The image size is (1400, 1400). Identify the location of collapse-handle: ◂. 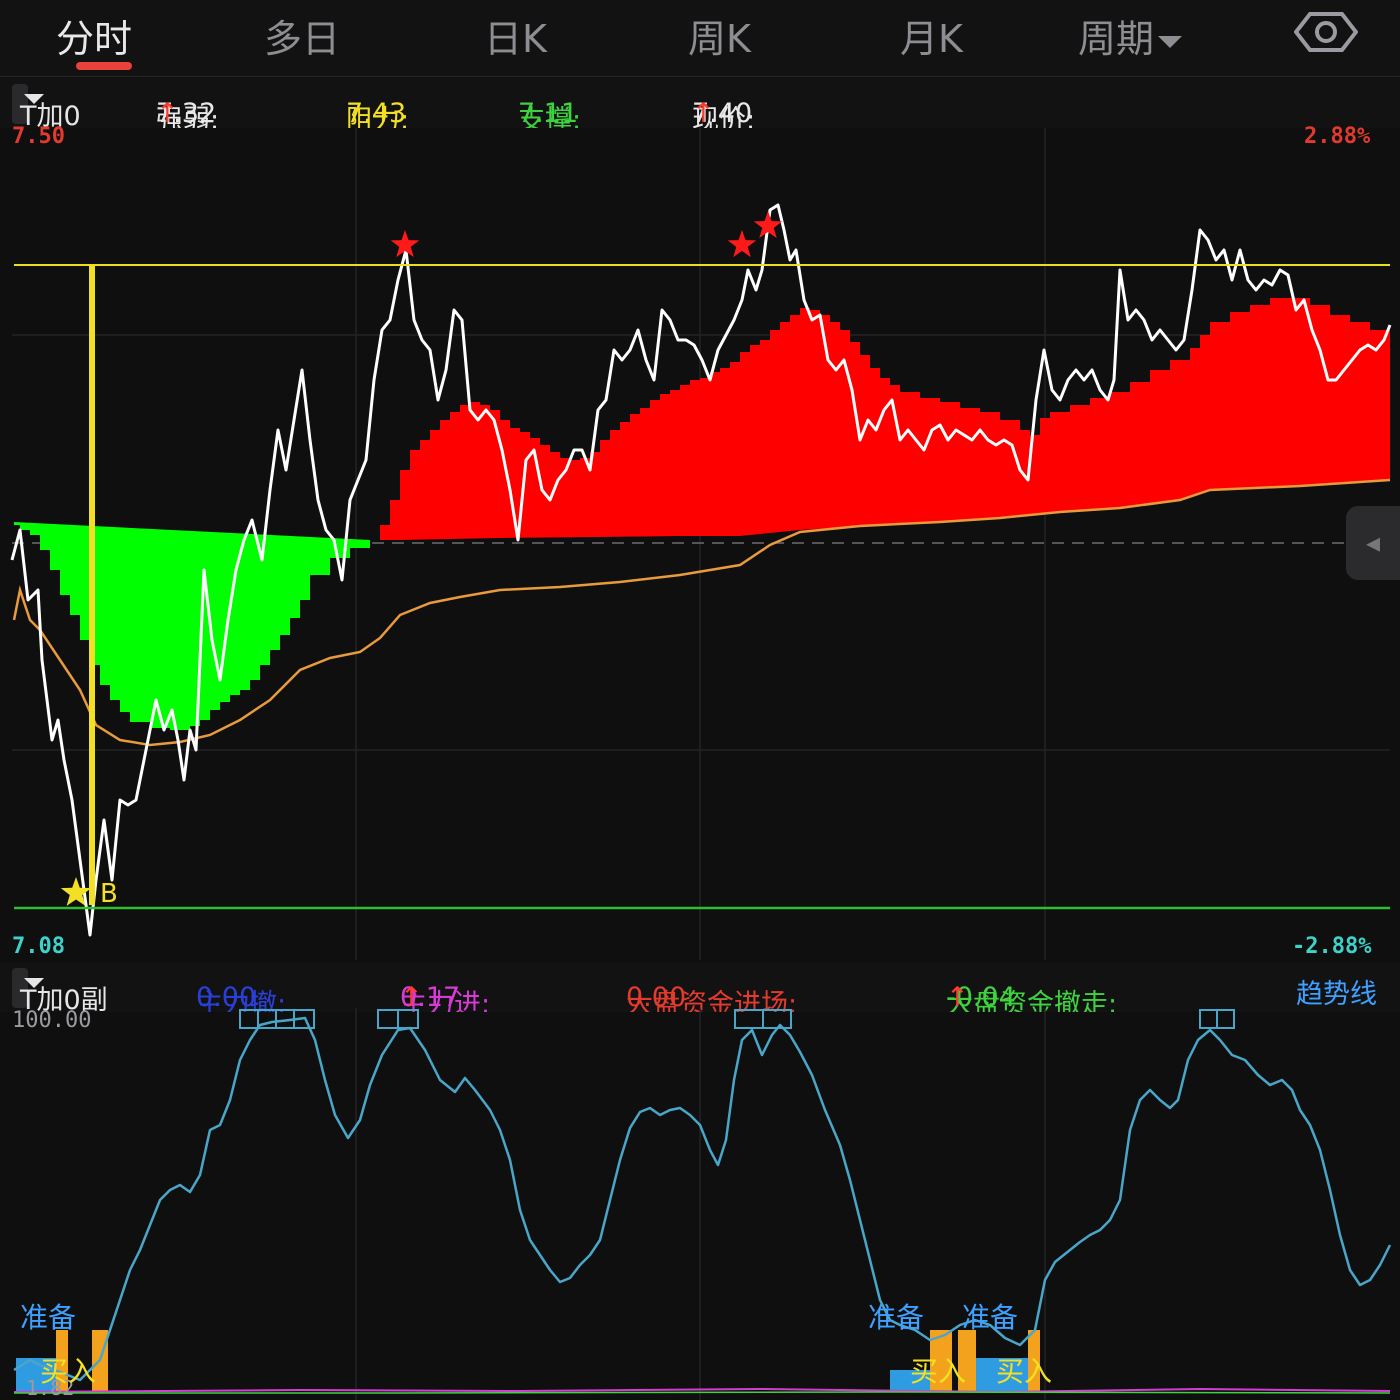
(1373, 543).